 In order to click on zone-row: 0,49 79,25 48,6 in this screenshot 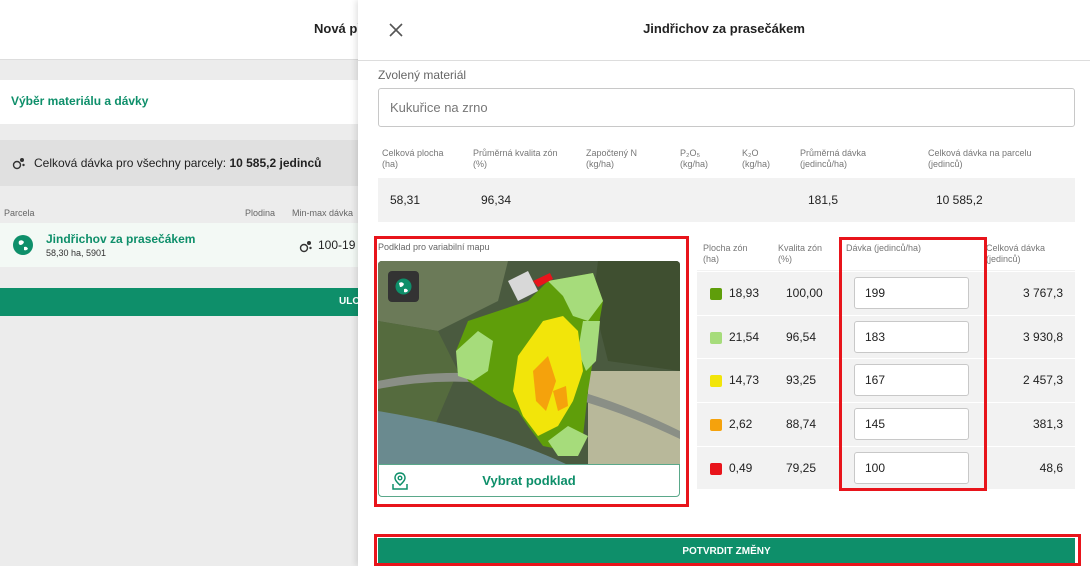, I will do `click(886, 467)`.